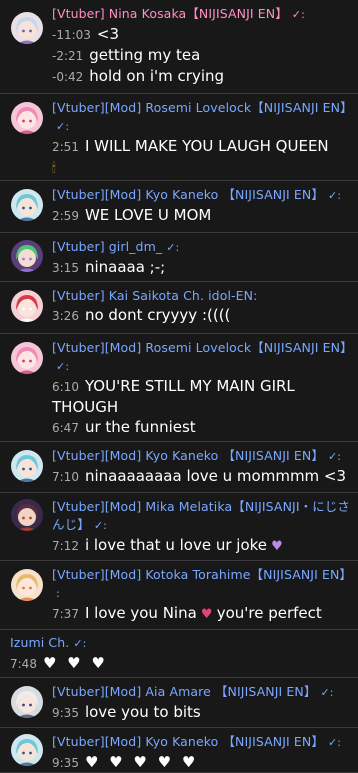  I want to click on message-text: hold on i'm crying, so click(157, 76).